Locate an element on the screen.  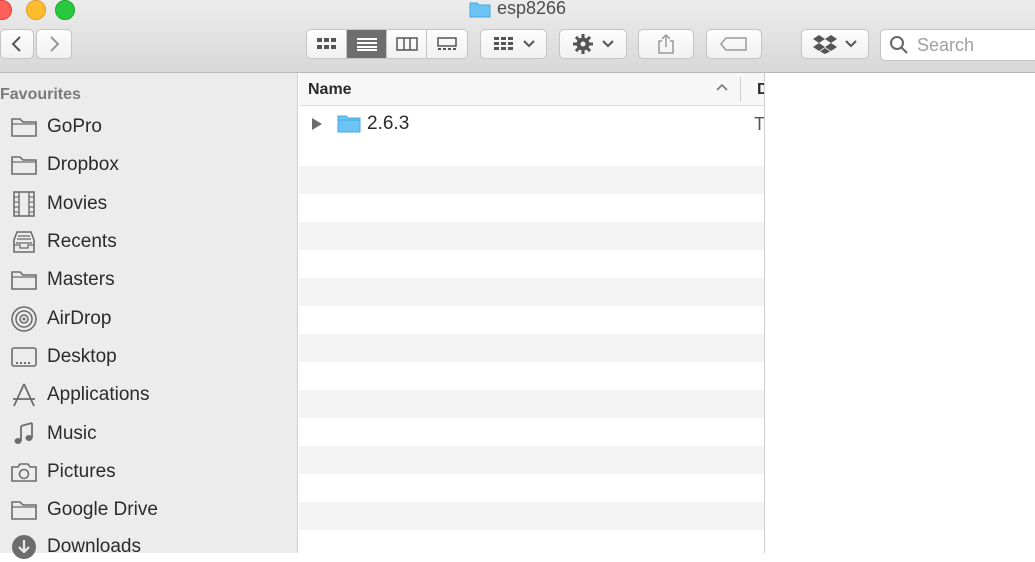
column-header-next: D is located at coordinates (760, 90).